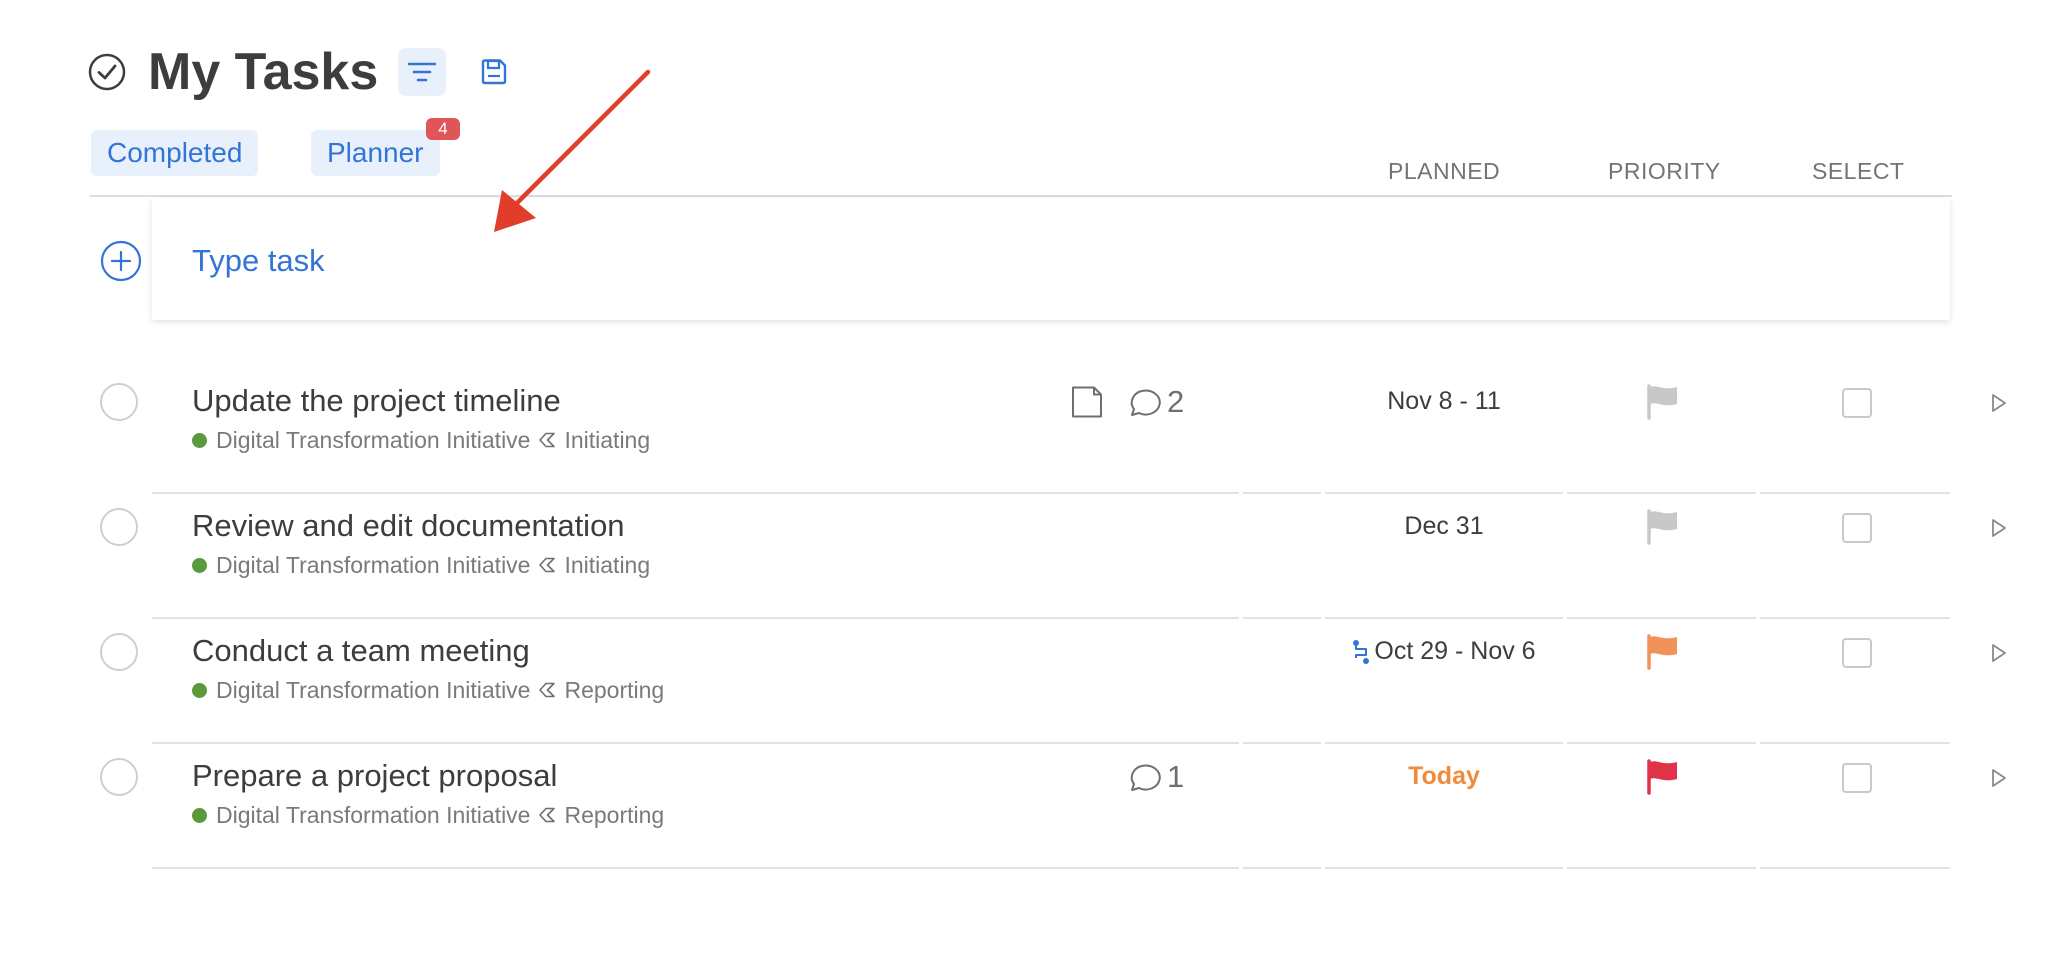 The width and height of the screenshot is (2056, 976). Describe the element at coordinates (107, 72) in the screenshot. I see `check-circle-icon` at that location.